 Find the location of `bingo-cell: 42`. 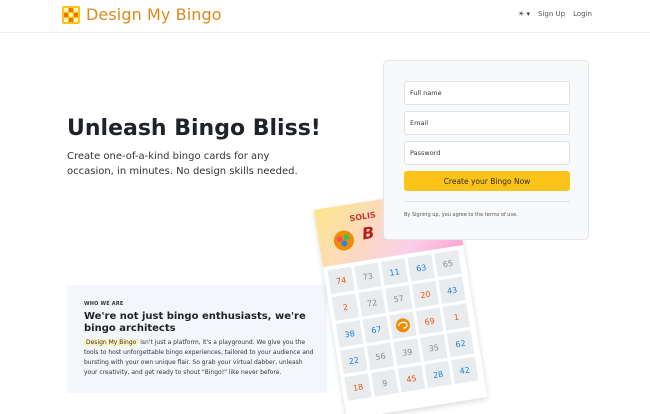

bingo-cell: 42 is located at coordinates (464, 370).